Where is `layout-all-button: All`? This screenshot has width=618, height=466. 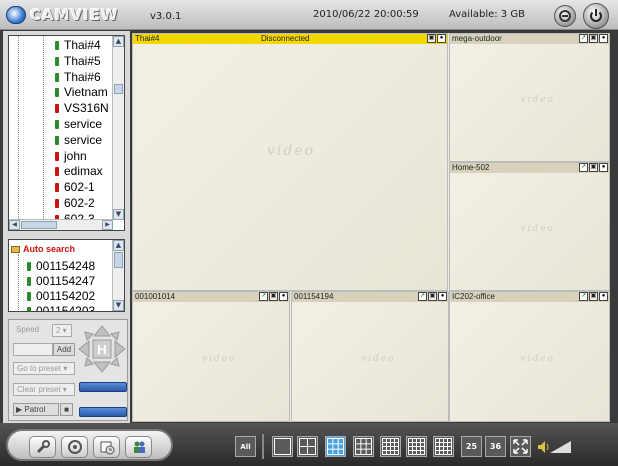
layout-all-button: All is located at coordinates (245, 446).